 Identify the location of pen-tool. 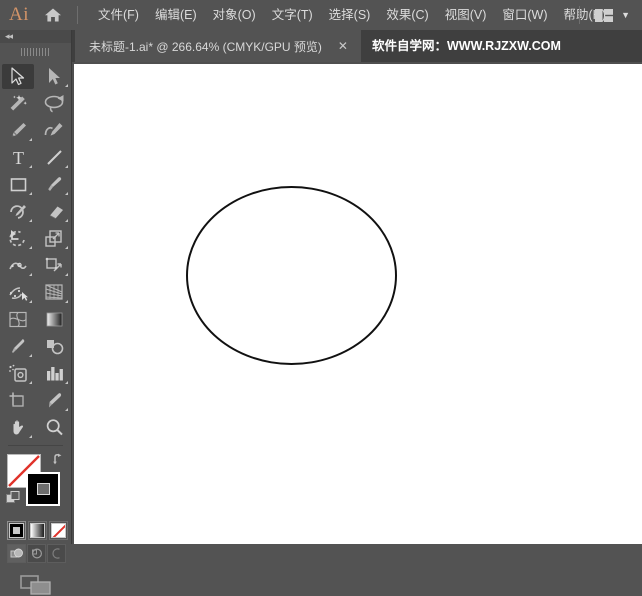
(18, 130).